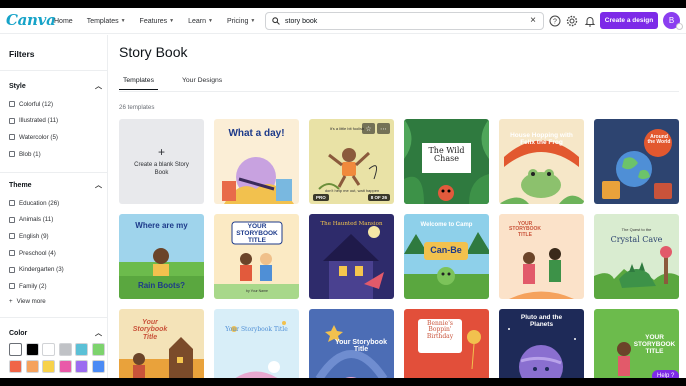  I want to click on card-subtitle: Rain Boots?, so click(161, 285).